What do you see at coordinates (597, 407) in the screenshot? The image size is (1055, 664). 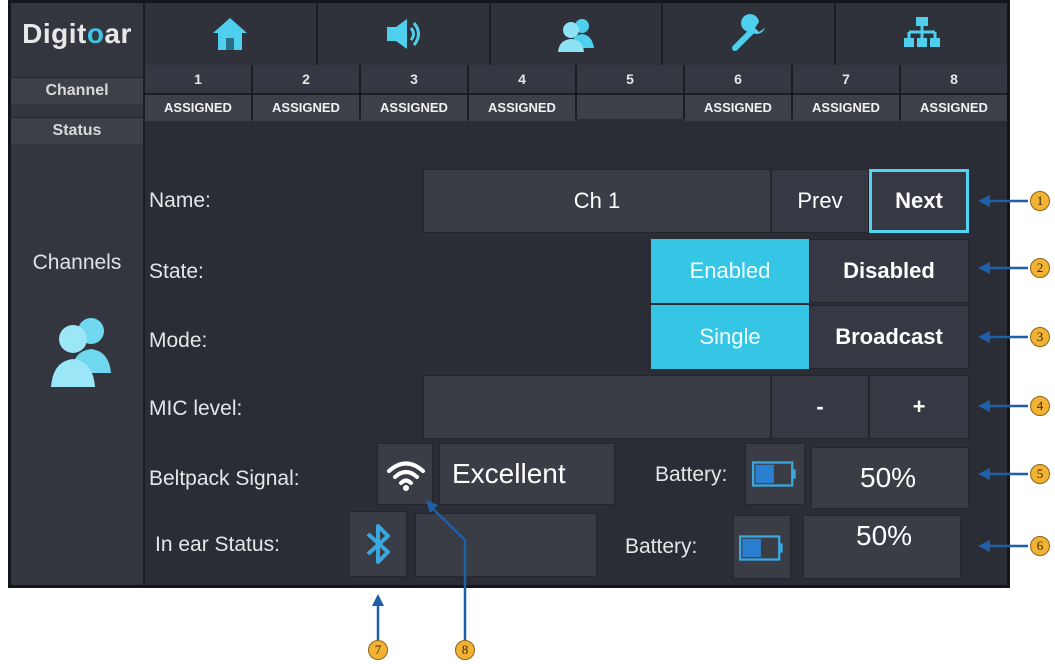 I see `mic-level-display` at bounding box center [597, 407].